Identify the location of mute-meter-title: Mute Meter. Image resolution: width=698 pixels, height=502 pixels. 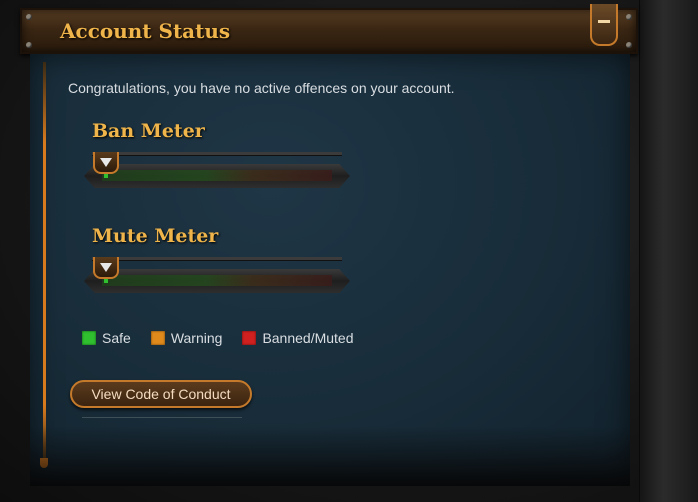
(155, 236).